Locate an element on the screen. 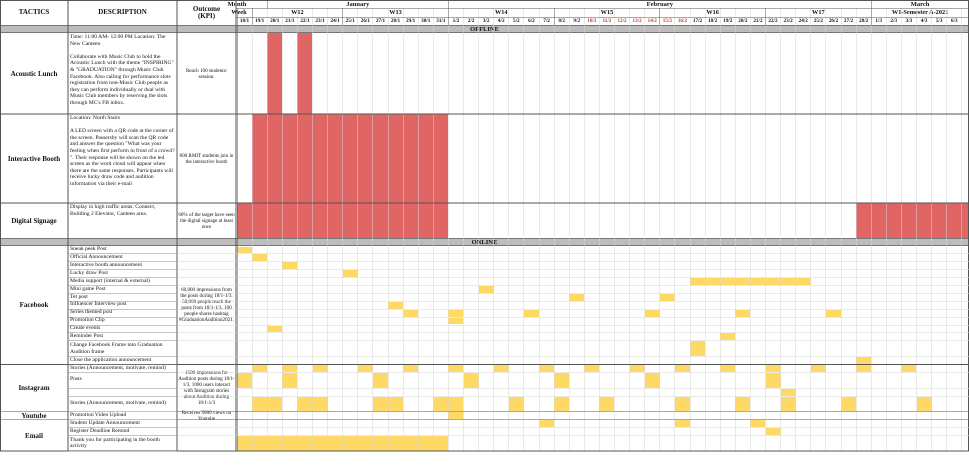 This screenshot has height=468, width=969. tactics-header: TACTICS is located at coordinates (34, 12).